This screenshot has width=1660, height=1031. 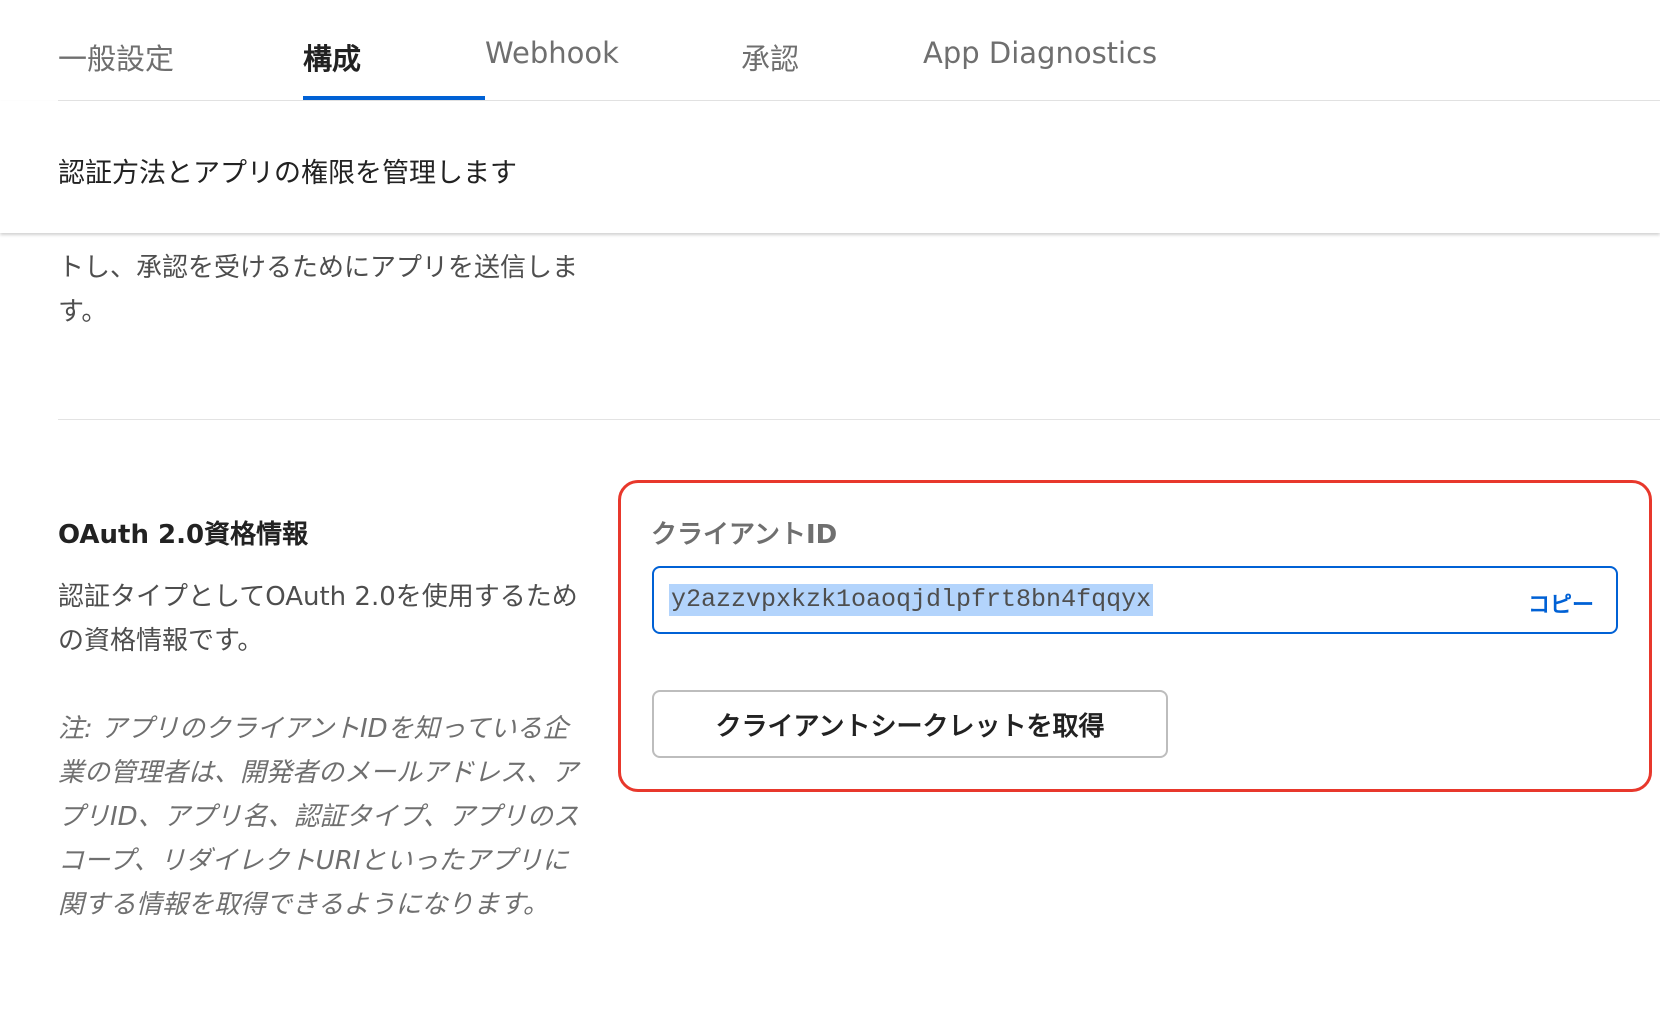 I want to click on oauth-section-description: 認証タイプとしてOAuth 2.0を使用するための資格情報です。, so click(x=318, y=619).